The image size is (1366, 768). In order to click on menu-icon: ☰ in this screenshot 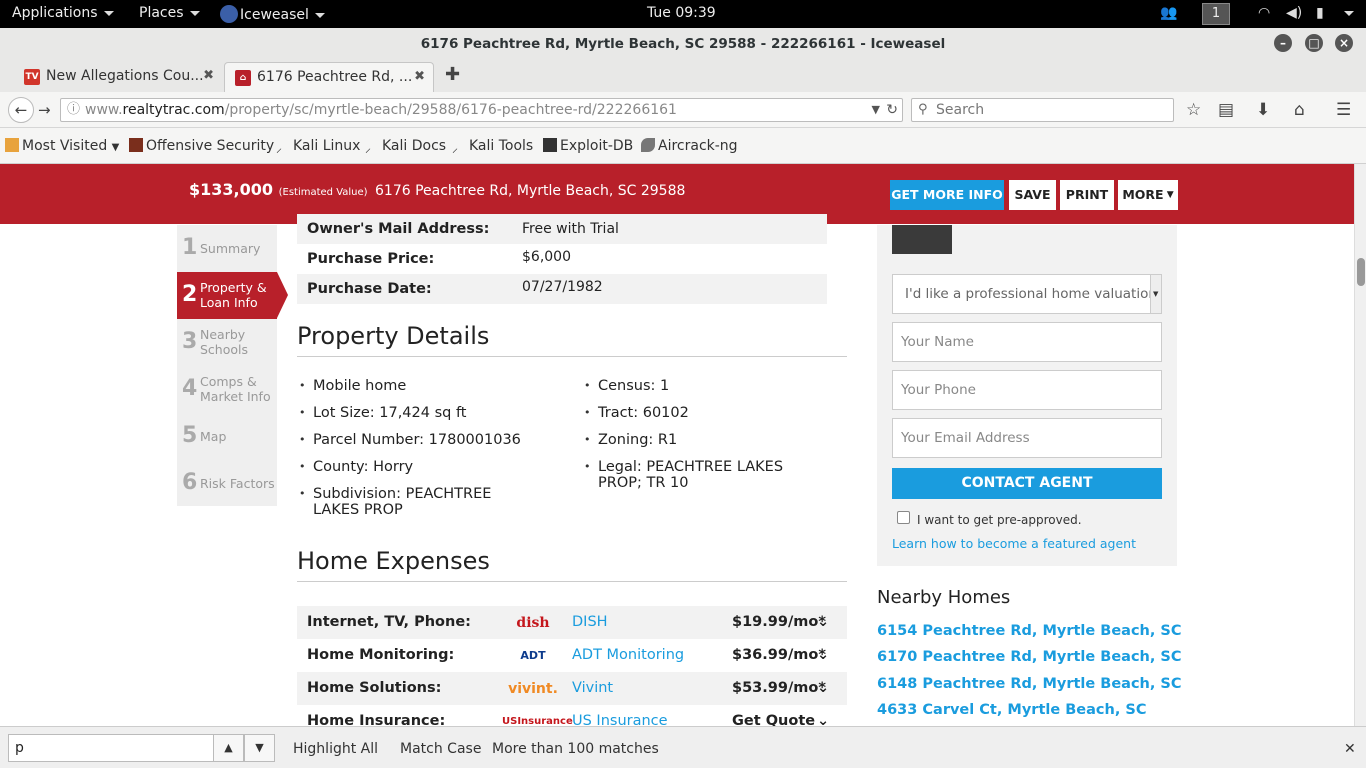, I will do `click(1343, 110)`.